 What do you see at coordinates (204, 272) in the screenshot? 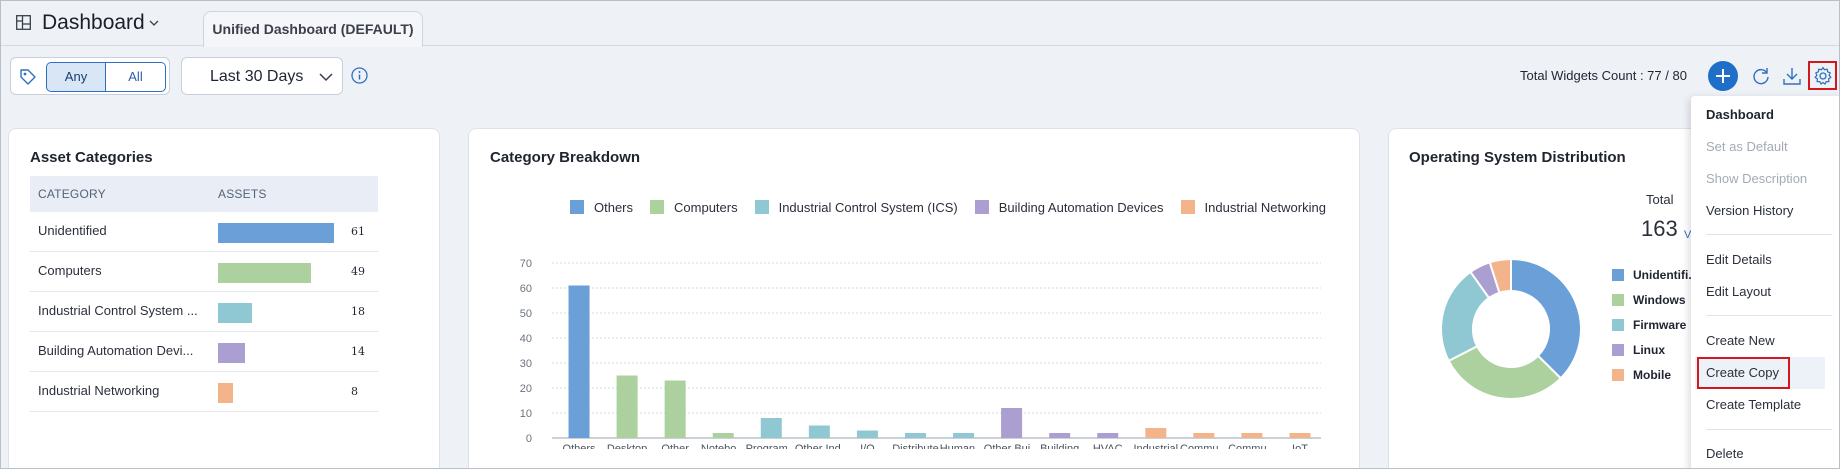
I see `table-row: Computers 49` at bounding box center [204, 272].